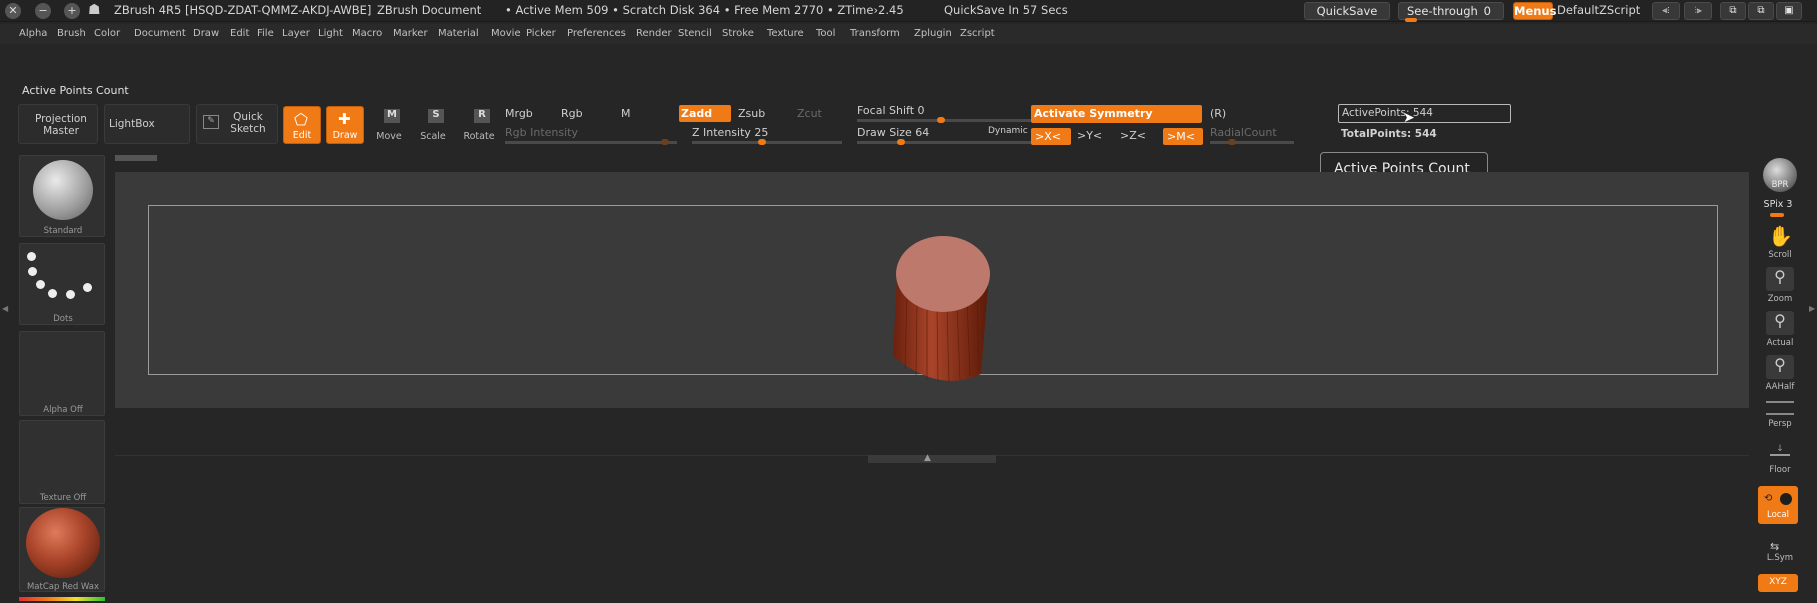  What do you see at coordinates (665, 142) in the screenshot?
I see `rgb-intensity-knob` at bounding box center [665, 142].